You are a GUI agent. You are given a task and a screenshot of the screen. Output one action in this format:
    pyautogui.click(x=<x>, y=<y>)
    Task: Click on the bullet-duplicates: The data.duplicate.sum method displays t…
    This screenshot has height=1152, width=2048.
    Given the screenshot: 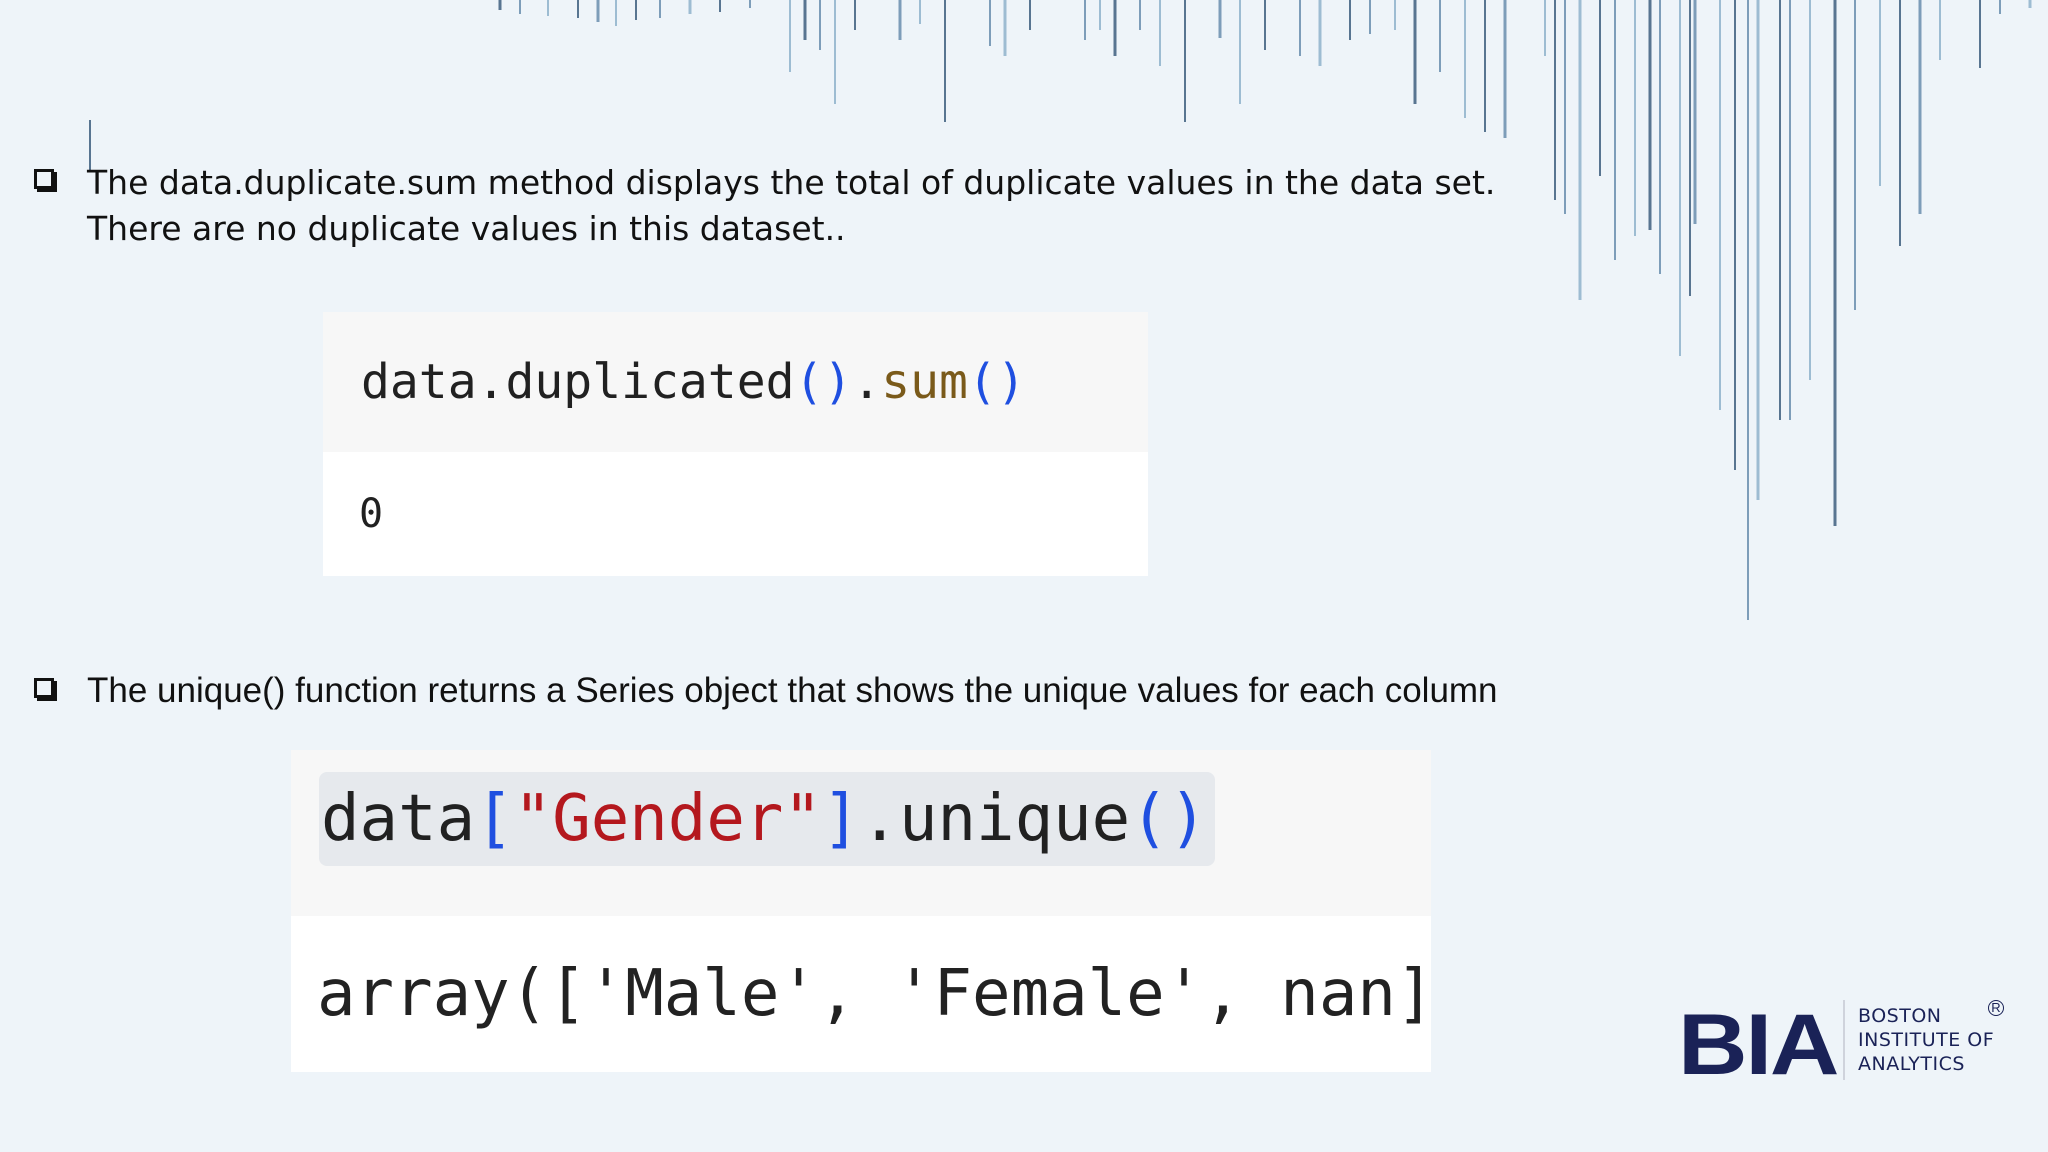 What is the action you would take?
    pyautogui.click(x=785, y=206)
    